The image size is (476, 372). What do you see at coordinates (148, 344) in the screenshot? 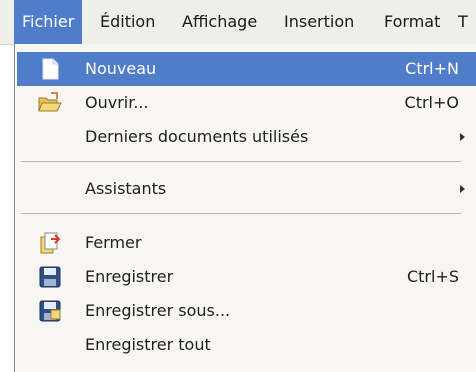
I see `menu-item-enregistrer-tout-label: Enregistrer tout` at bounding box center [148, 344].